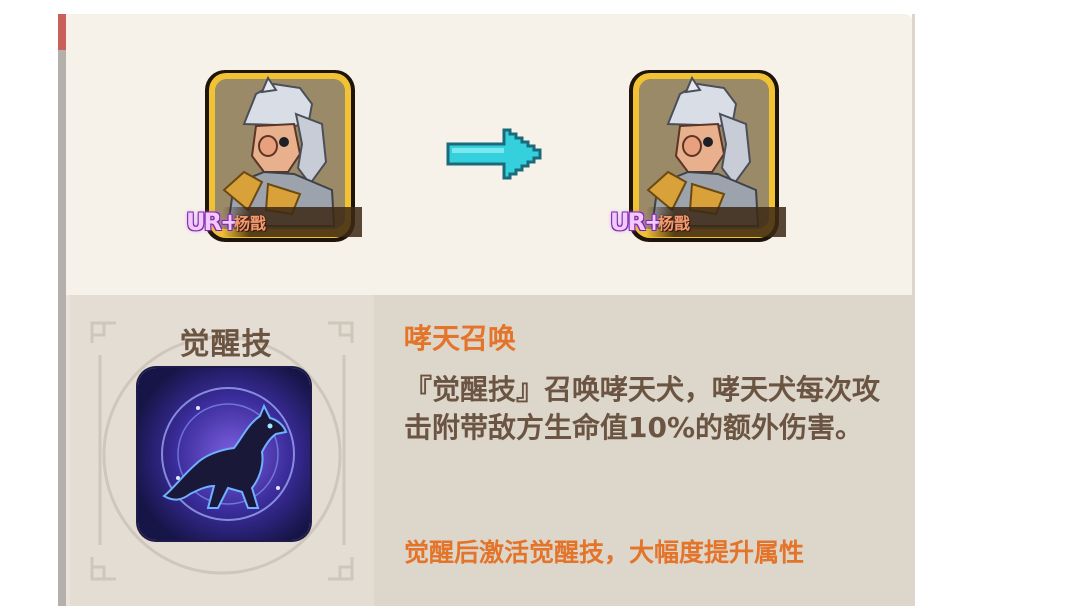 The width and height of the screenshot is (1080, 606). Describe the element at coordinates (604, 552) in the screenshot. I see `skill-unlock-note: 觉醒后激活觉醒技，大幅度提升属性` at that location.